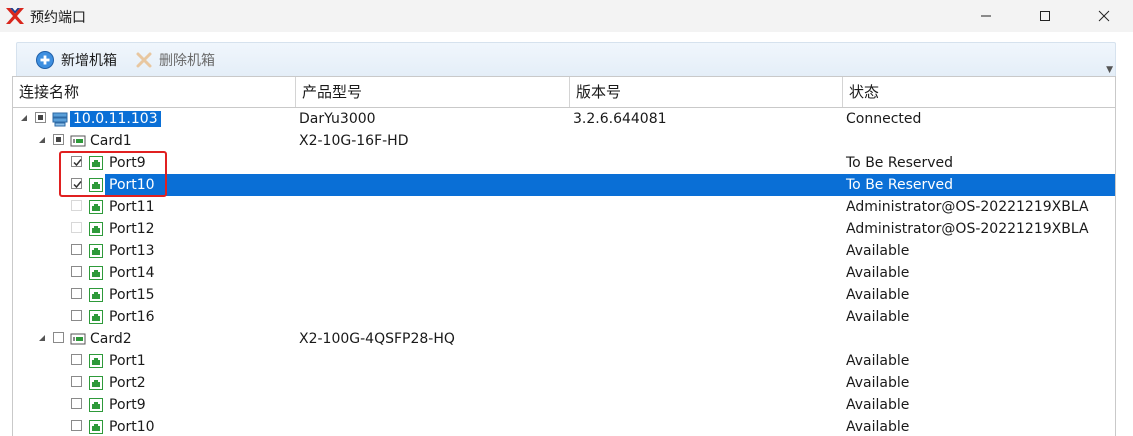 The image size is (1133, 436). I want to click on tree-row-port: Port1 Available, so click(564, 361).